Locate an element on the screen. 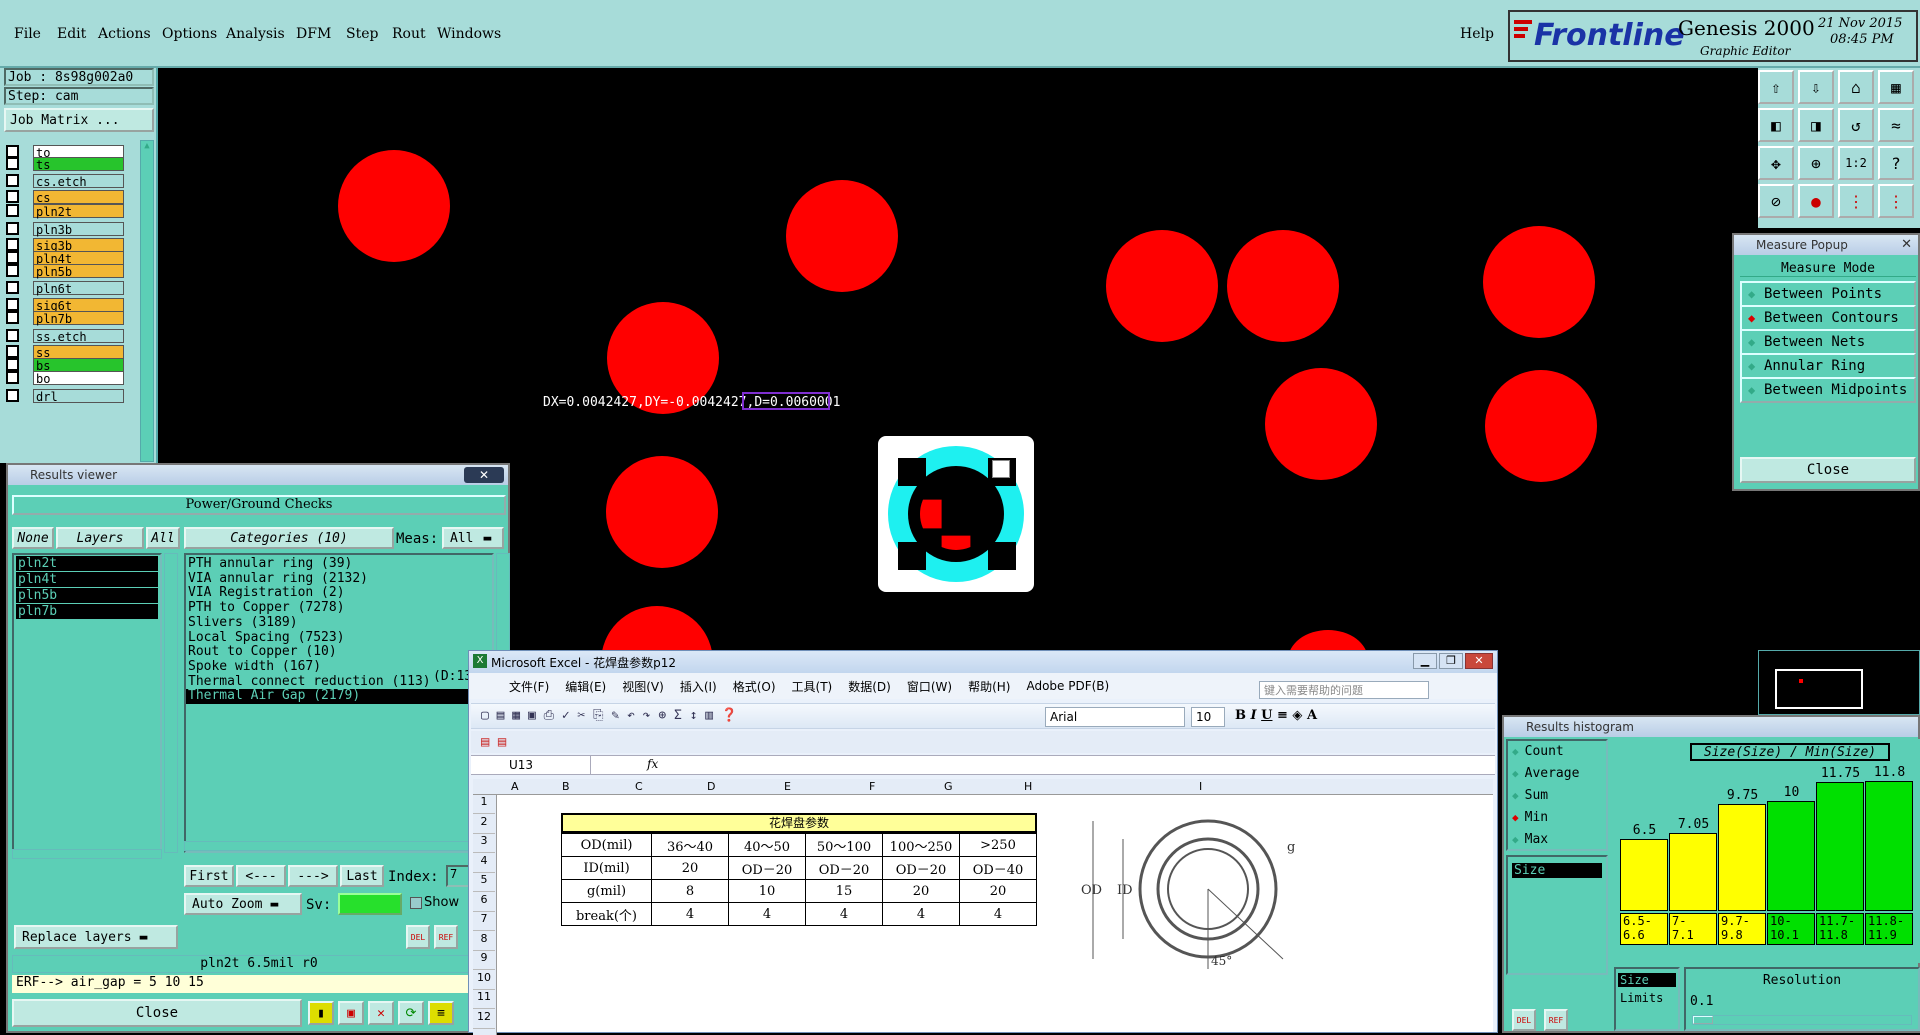 The height and width of the screenshot is (1035, 1920). layer-name: pln5b is located at coordinates (78, 271).